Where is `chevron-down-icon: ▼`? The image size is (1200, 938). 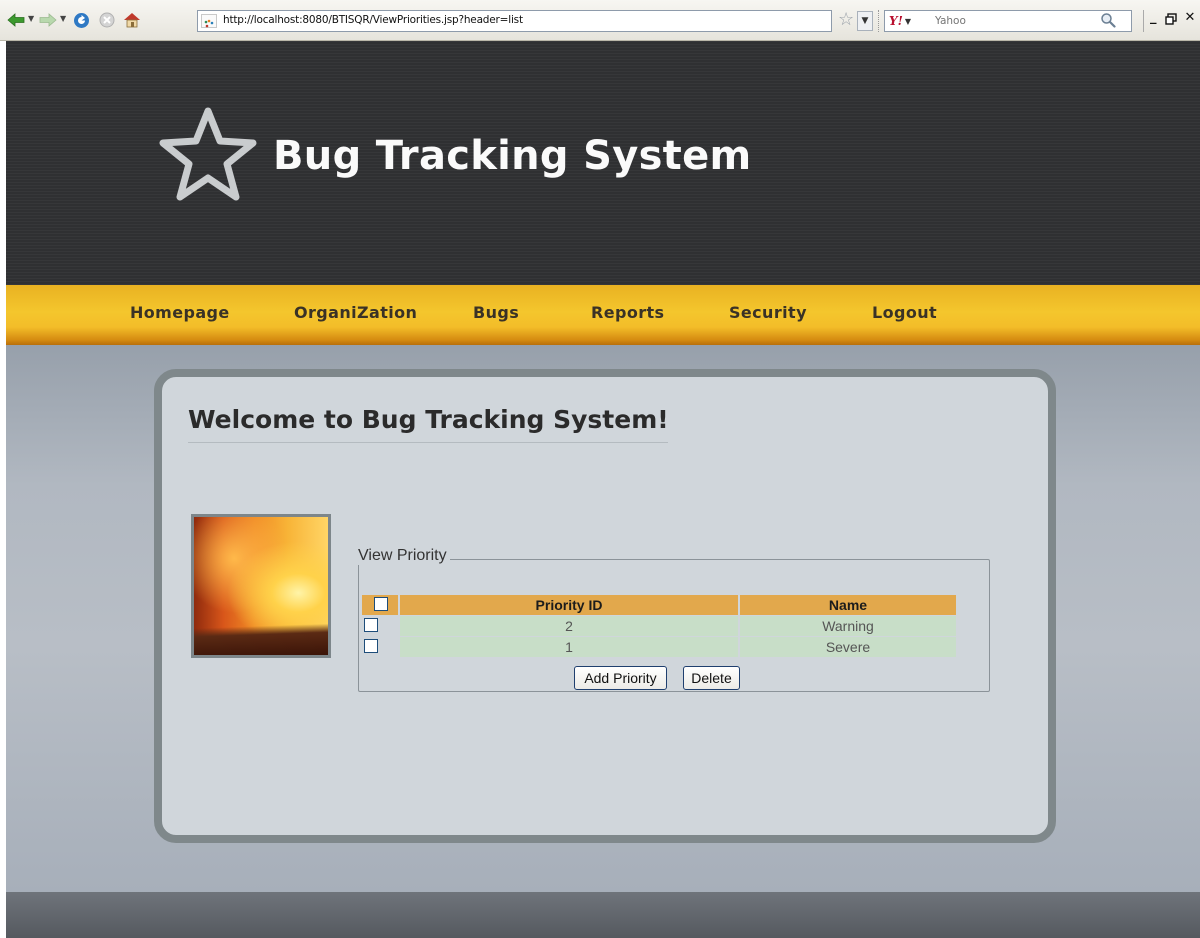
chevron-down-icon: ▼ is located at coordinates (907, 21).